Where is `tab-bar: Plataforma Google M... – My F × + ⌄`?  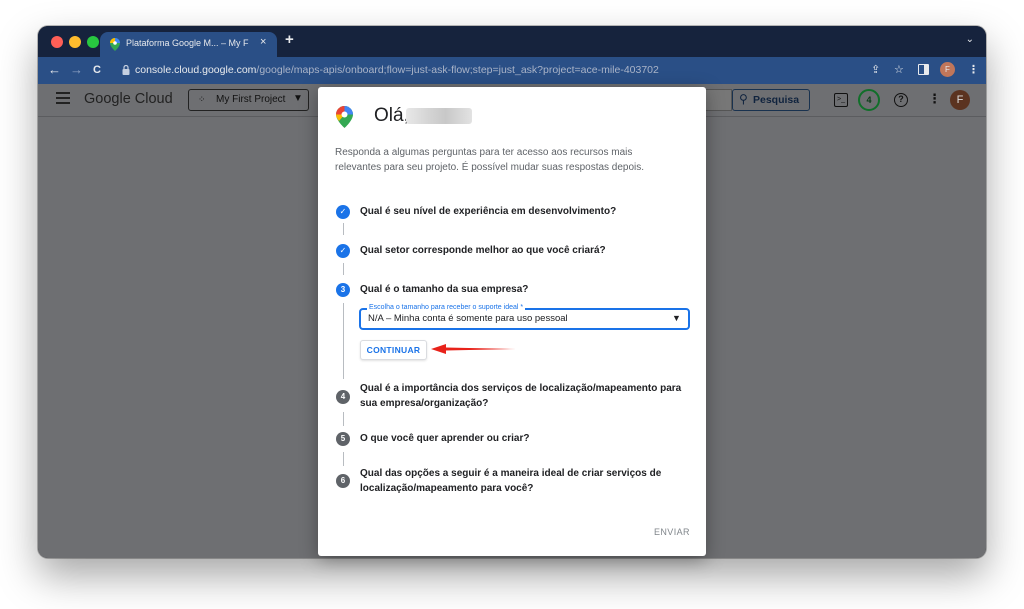 tab-bar: Plataforma Google M... – My F × + ⌄ is located at coordinates (512, 41).